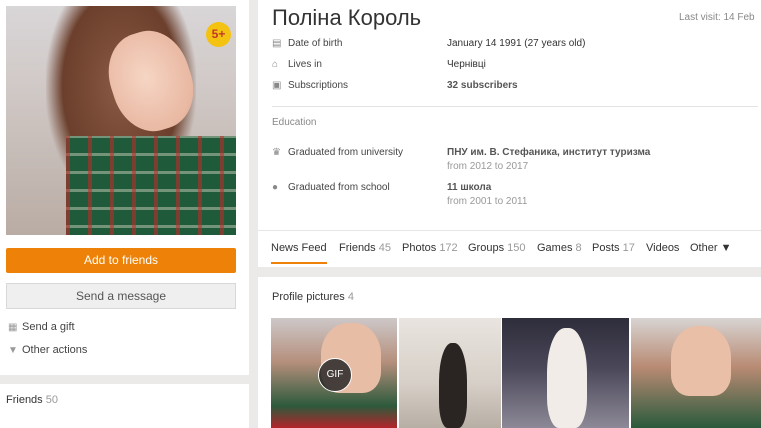  What do you see at coordinates (299, 253) in the screenshot?
I see `tab-news-feed: News Feed` at bounding box center [299, 253].